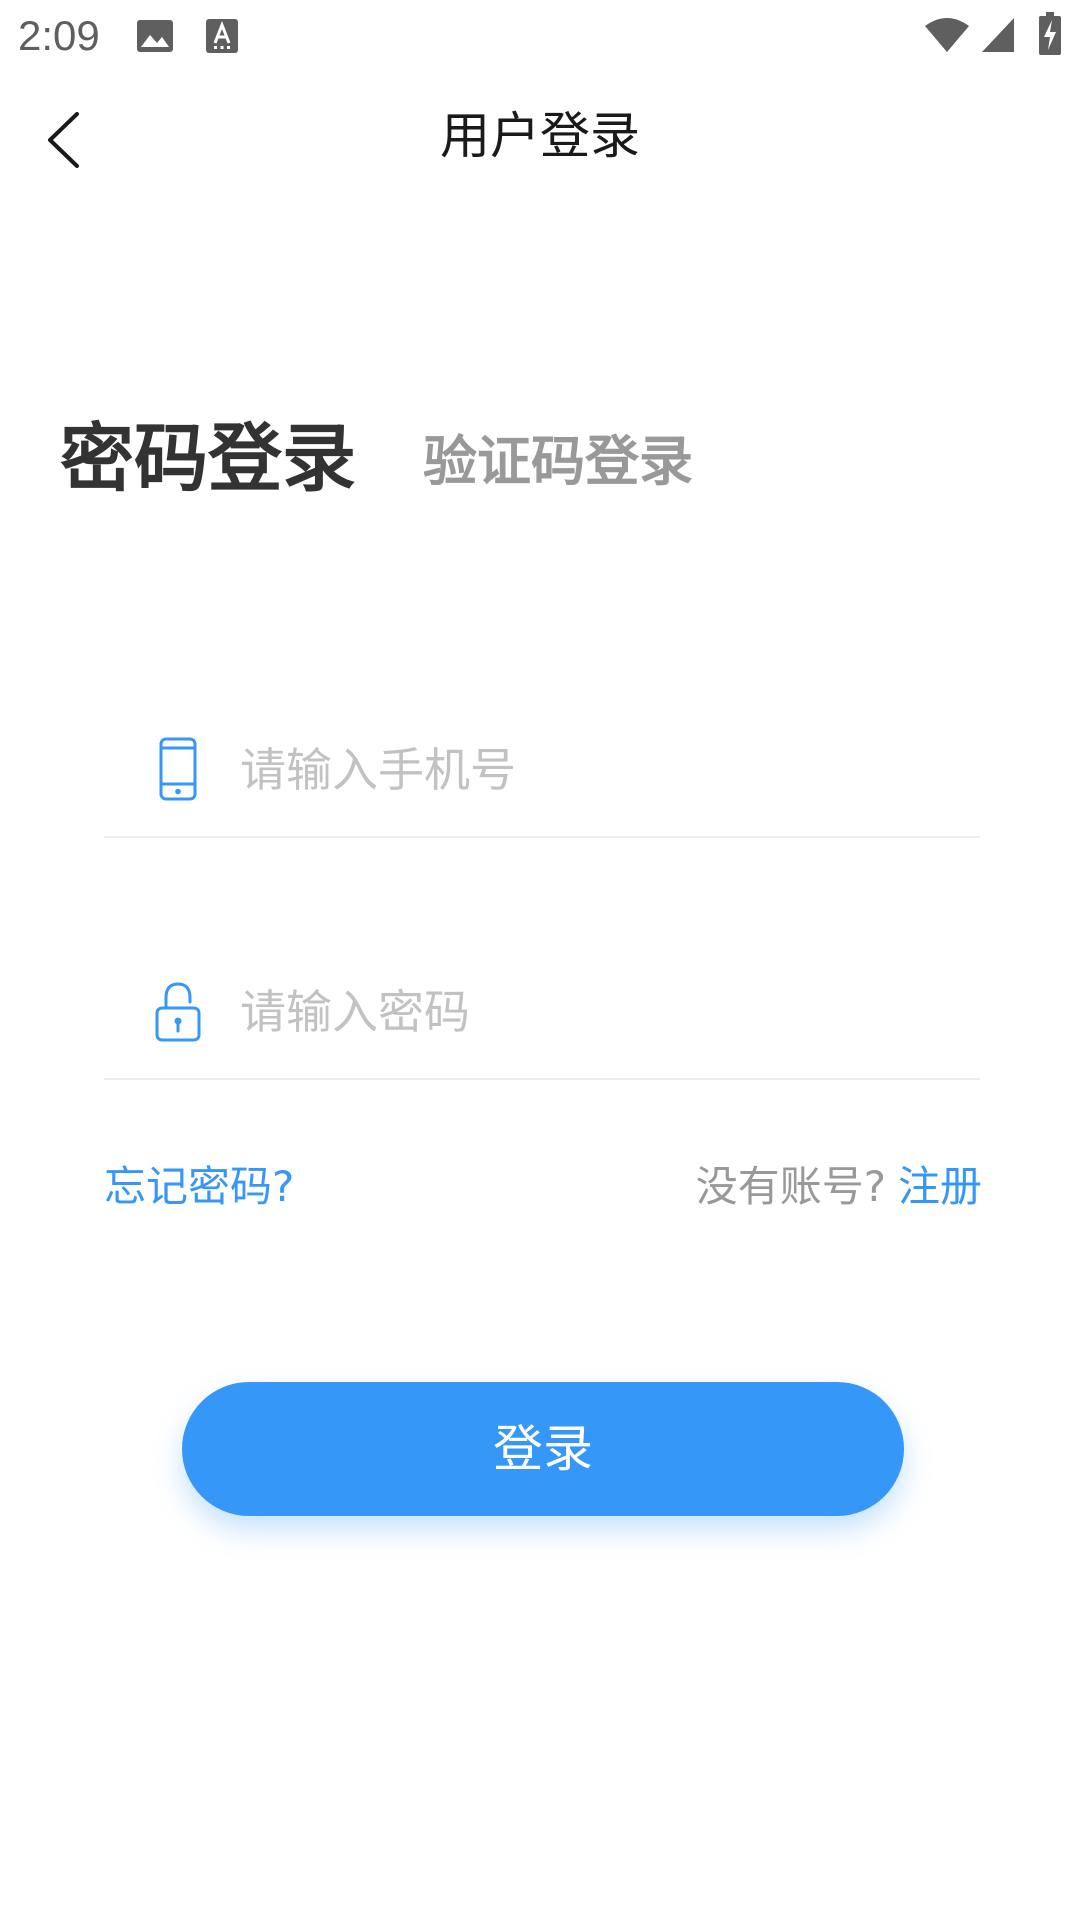 Image resolution: width=1080 pixels, height=1920 pixels. I want to click on login-button: 登录, so click(543, 1449).